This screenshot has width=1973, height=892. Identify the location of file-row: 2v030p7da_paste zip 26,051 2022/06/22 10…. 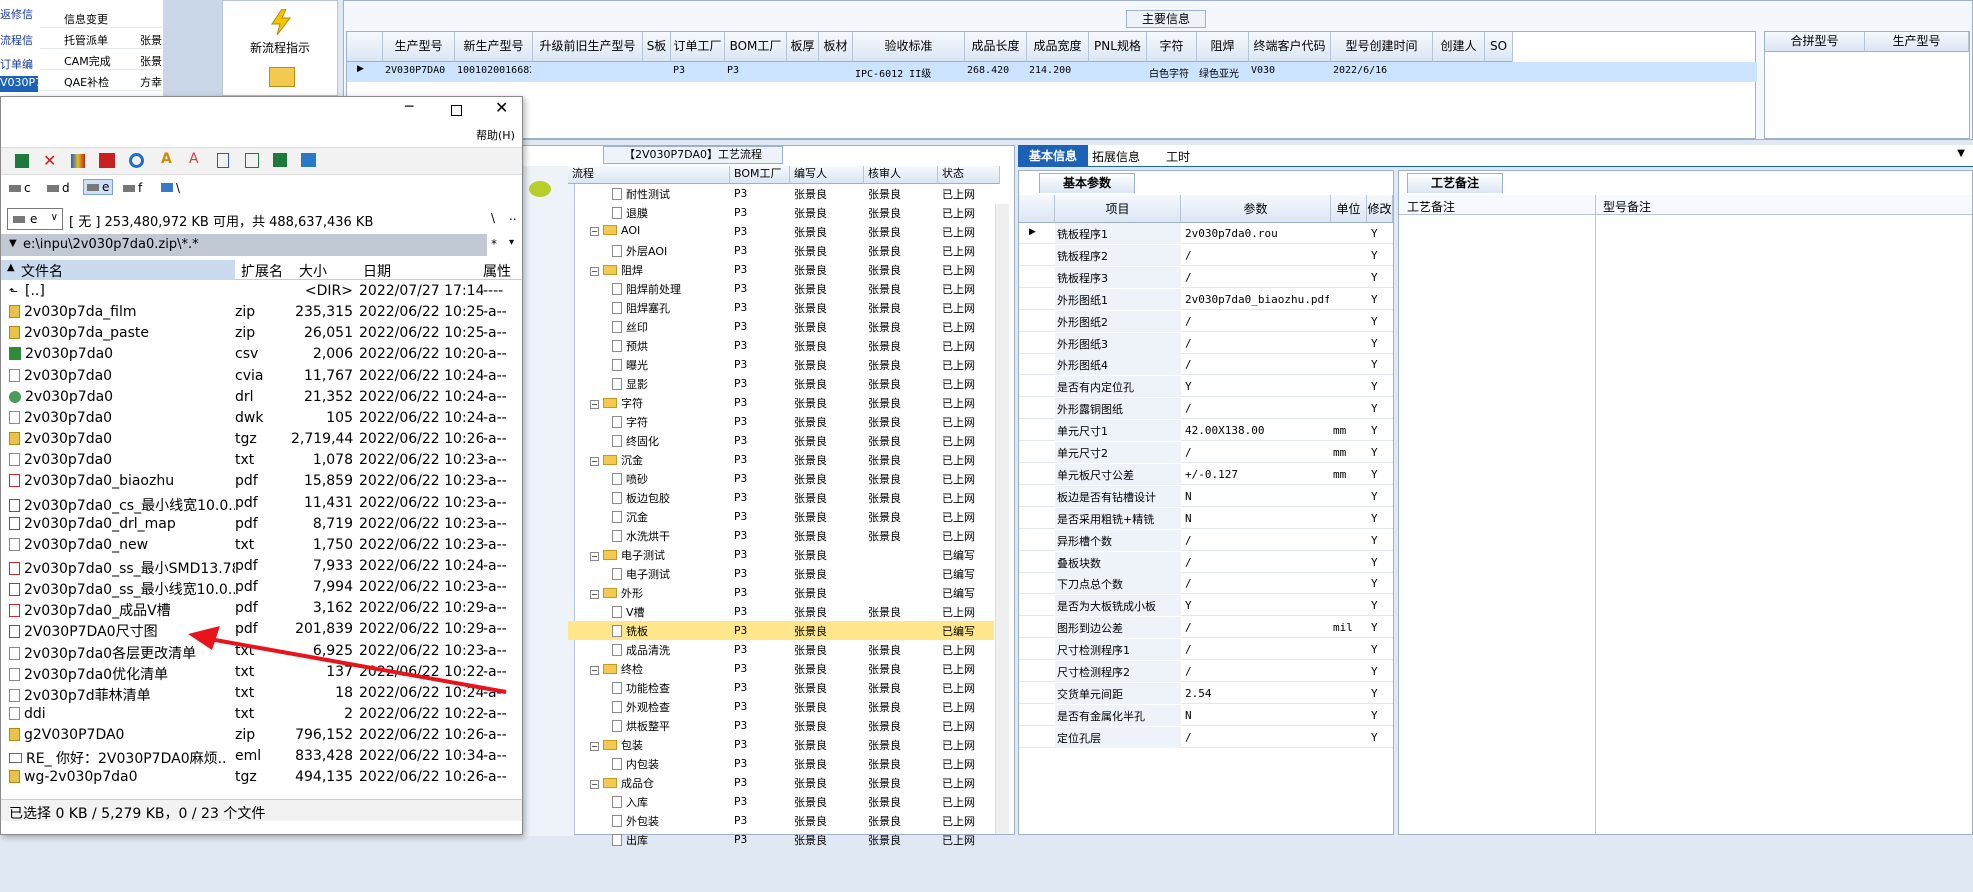
(261, 334).